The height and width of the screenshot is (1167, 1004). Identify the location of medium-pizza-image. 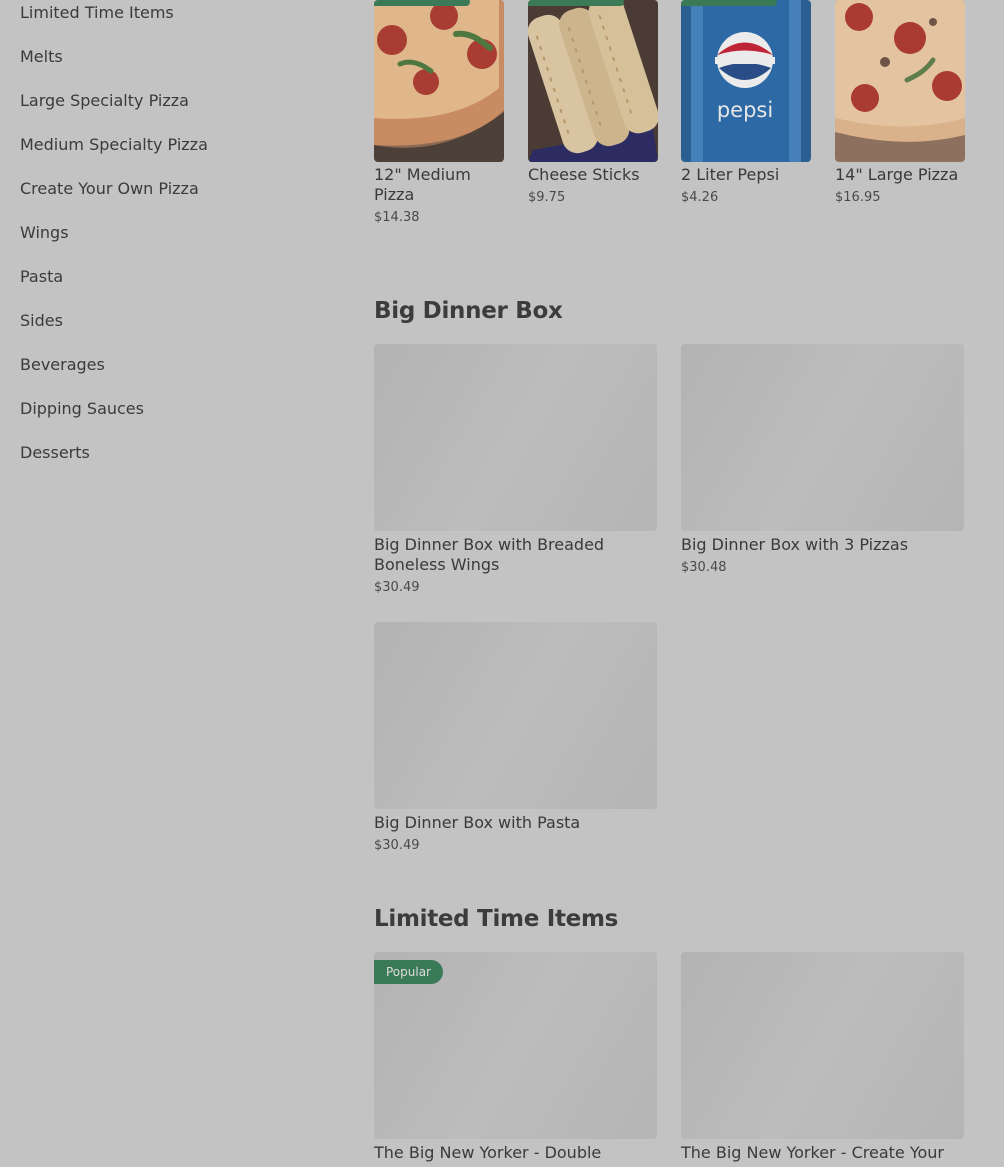
(439, 81).